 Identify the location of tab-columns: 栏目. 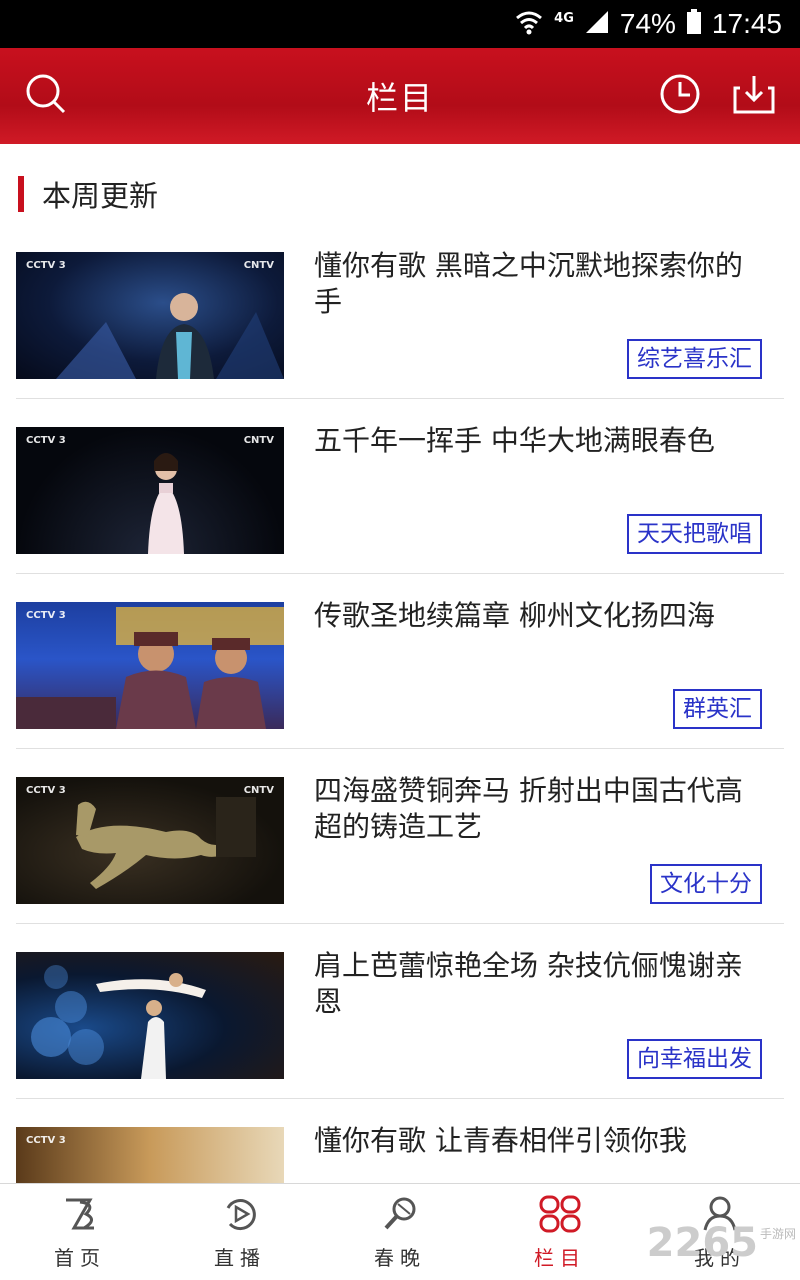
(560, 1232).